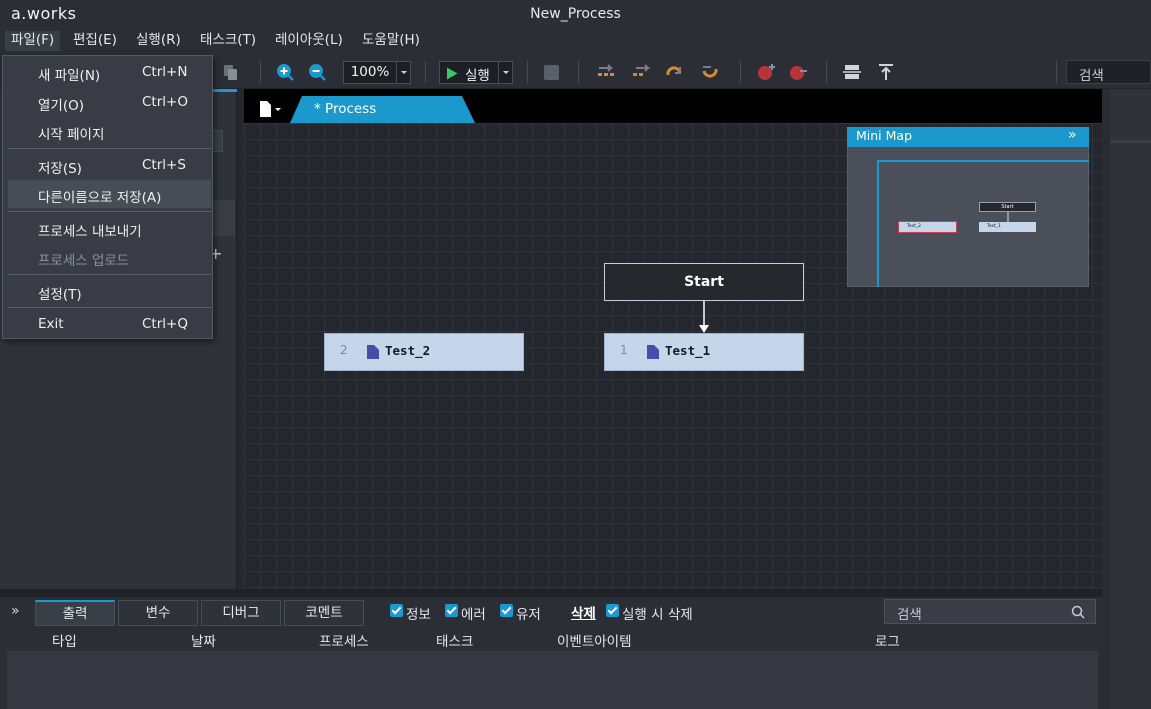 The width and height of the screenshot is (1151, 709). Describe the element at coordinates (1130, 399) in the screenshot. I see `right-panel` at that location.